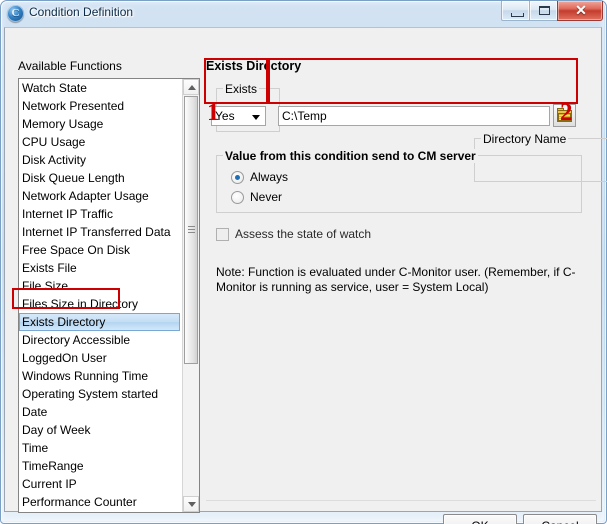 Image resolution: width=607 pixels, height=524 pixels. I want to click on list-item: Windows Running Time, so click(100, 376).